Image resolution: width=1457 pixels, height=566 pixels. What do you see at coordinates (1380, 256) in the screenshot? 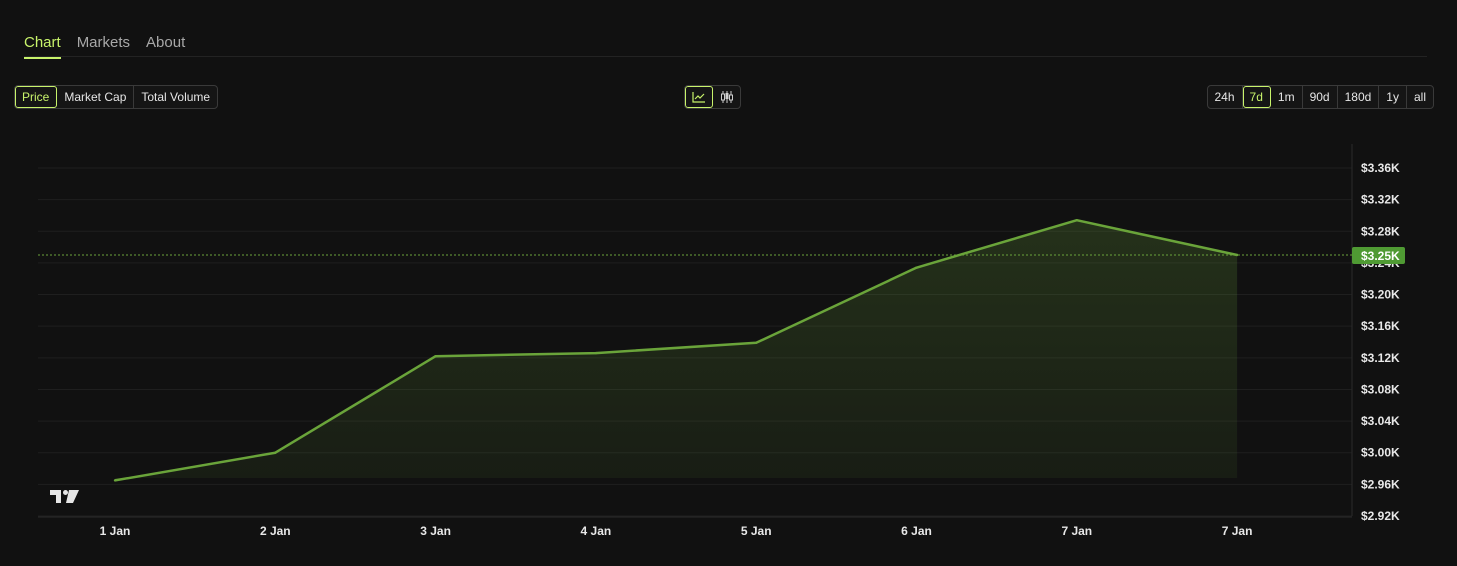
I see `current-price-label: $3.25K` at bounding box center [1380, 256].